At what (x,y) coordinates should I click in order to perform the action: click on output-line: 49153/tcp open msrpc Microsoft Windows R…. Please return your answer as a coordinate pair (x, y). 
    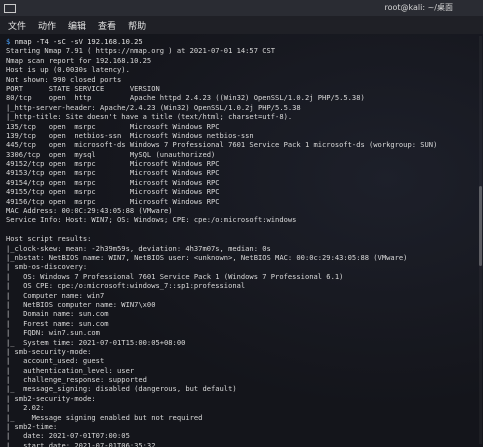
    Looking at the image, I should click on (113, 173).